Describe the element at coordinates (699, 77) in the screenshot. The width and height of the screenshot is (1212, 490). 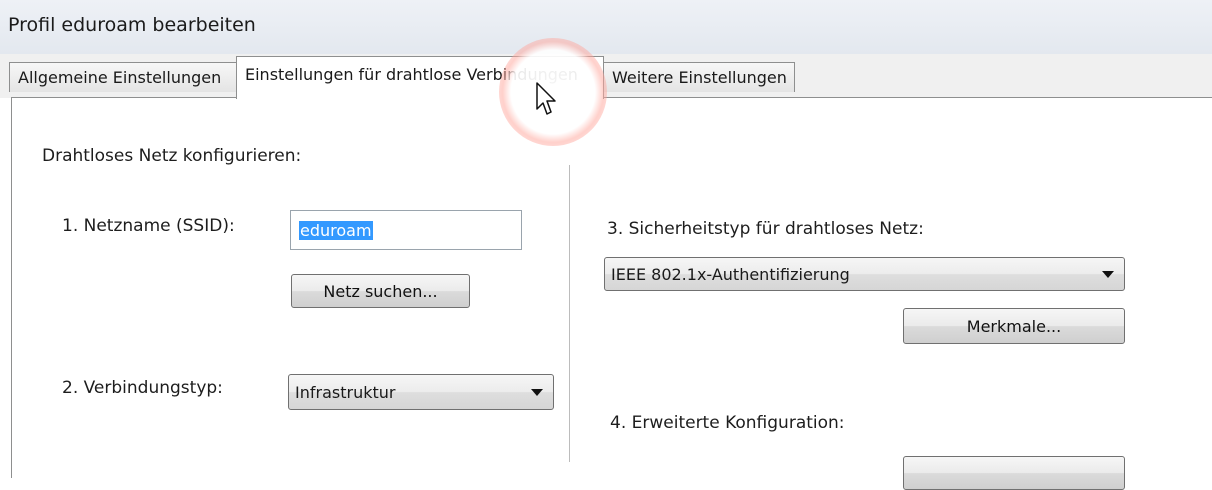
I see `tab-more-settings: Weitere Einstellungen` at that location.